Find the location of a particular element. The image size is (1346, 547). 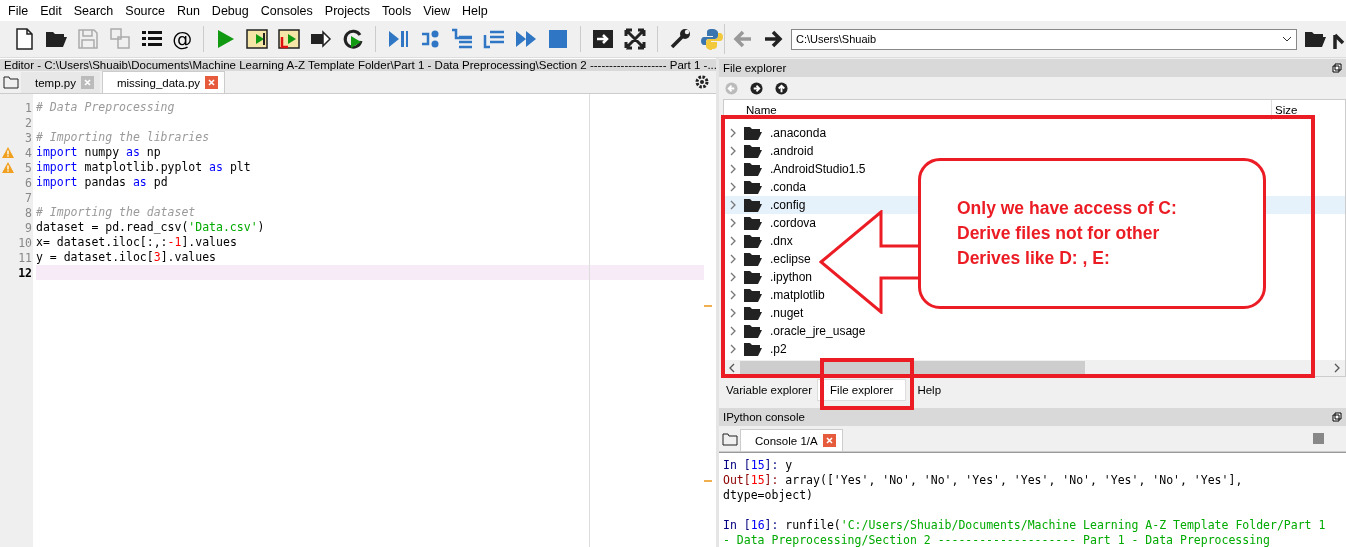

menu-item: Source is located at coordinates (145, 10).